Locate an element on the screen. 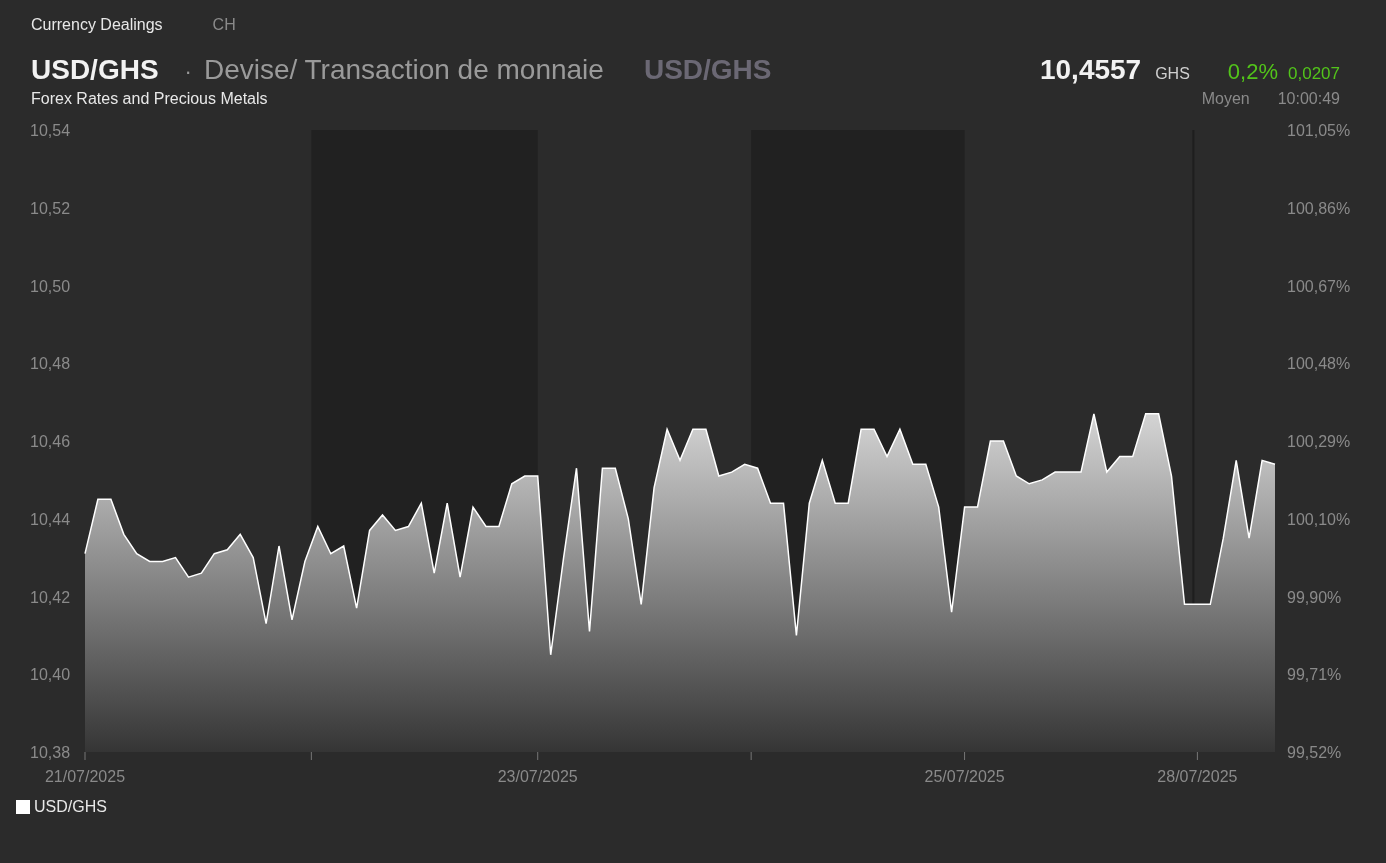  change-percent: 0,2% is located at coordinates (1252, 72).